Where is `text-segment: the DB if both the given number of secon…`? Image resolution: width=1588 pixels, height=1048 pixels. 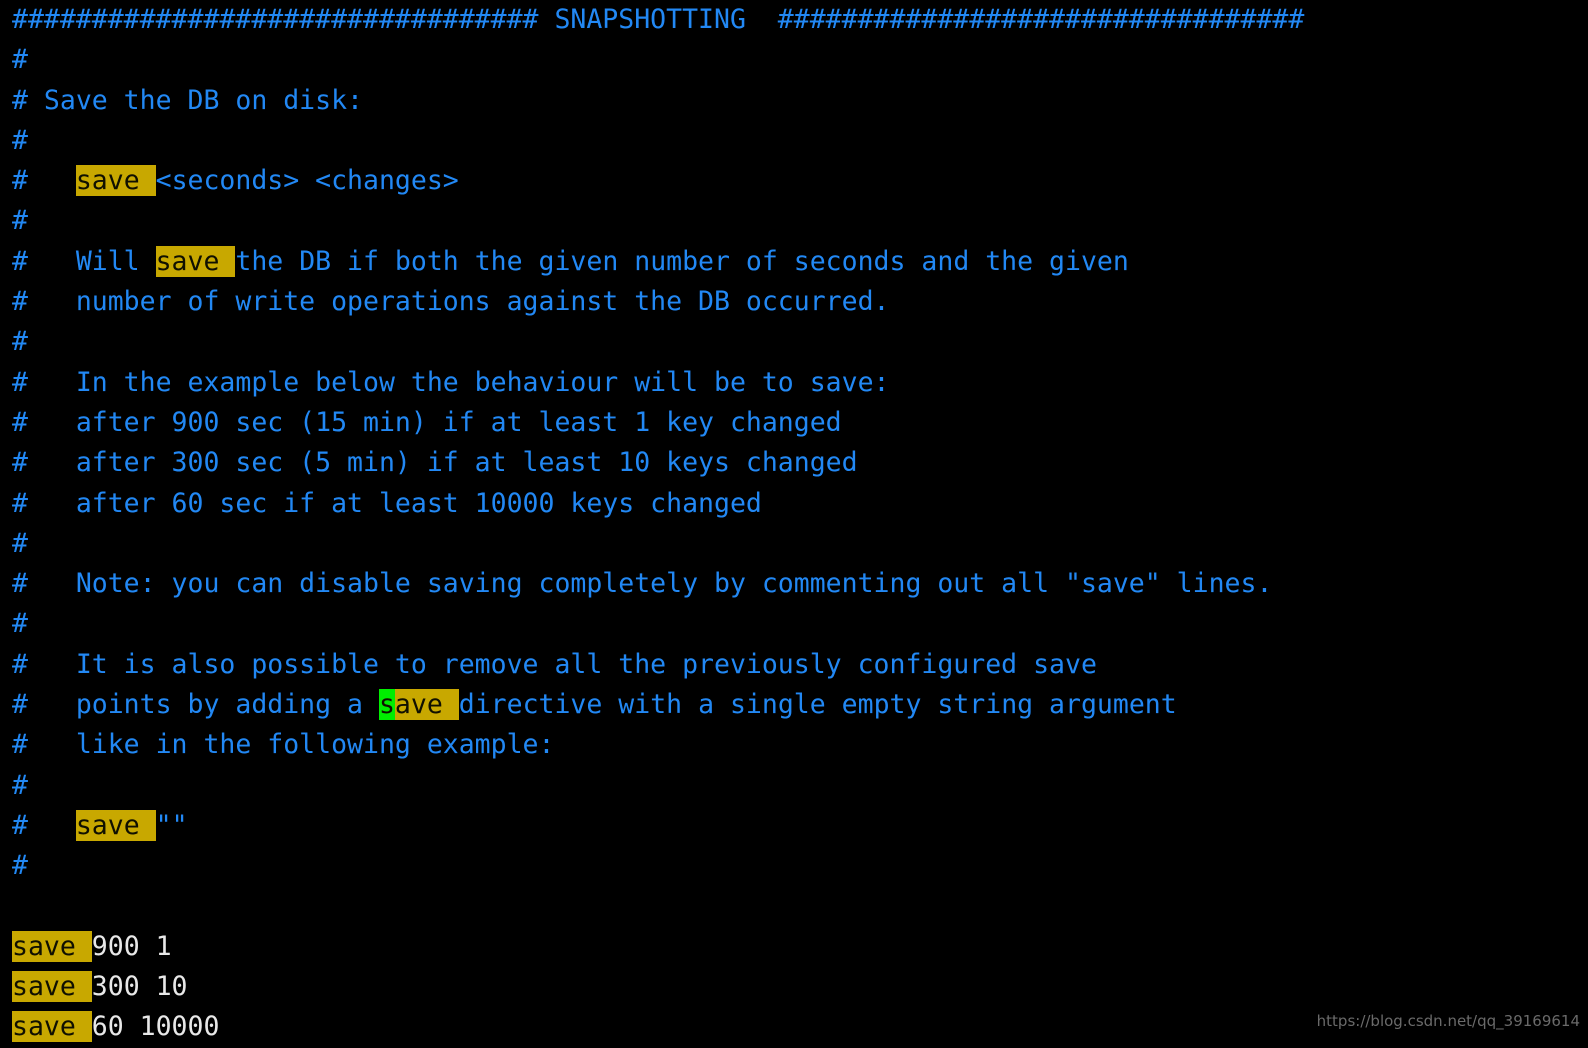 text-segment: the DB if both the given number of secon… is located at coordinates (682, 261).